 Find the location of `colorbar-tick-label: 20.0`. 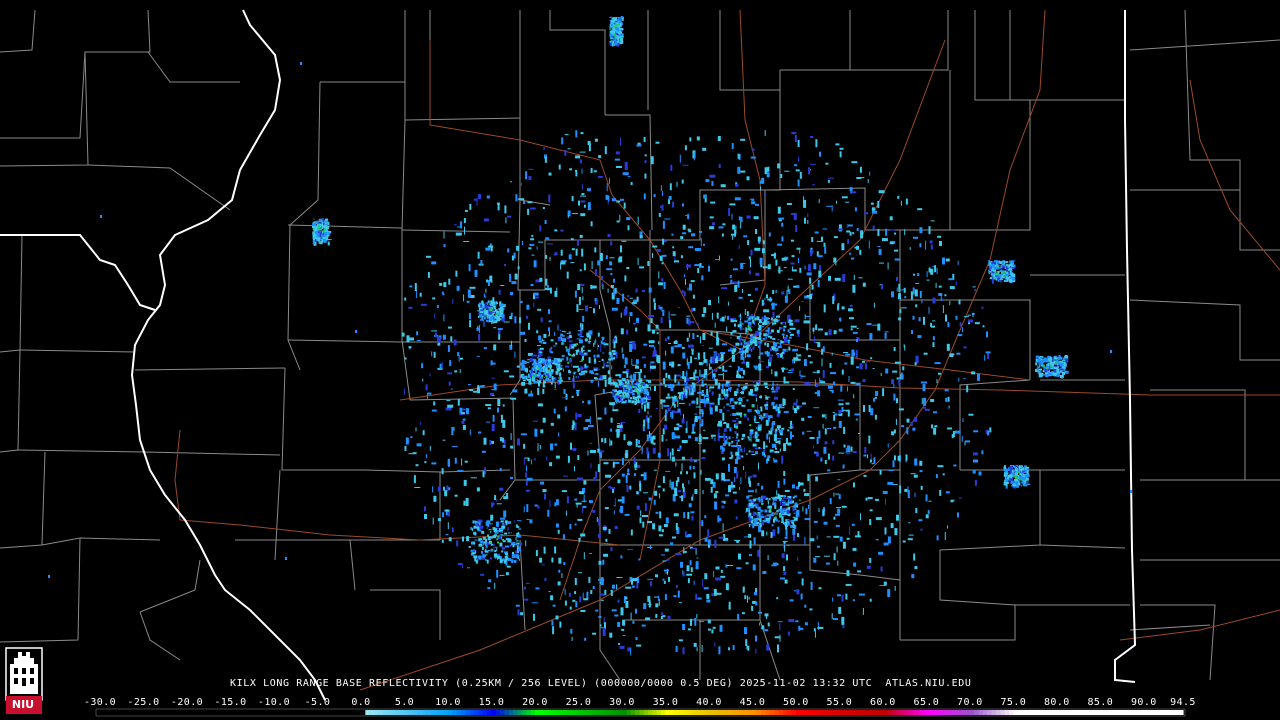

colorbar-tick-label: 20.0 is located at coordinates (535, 702).